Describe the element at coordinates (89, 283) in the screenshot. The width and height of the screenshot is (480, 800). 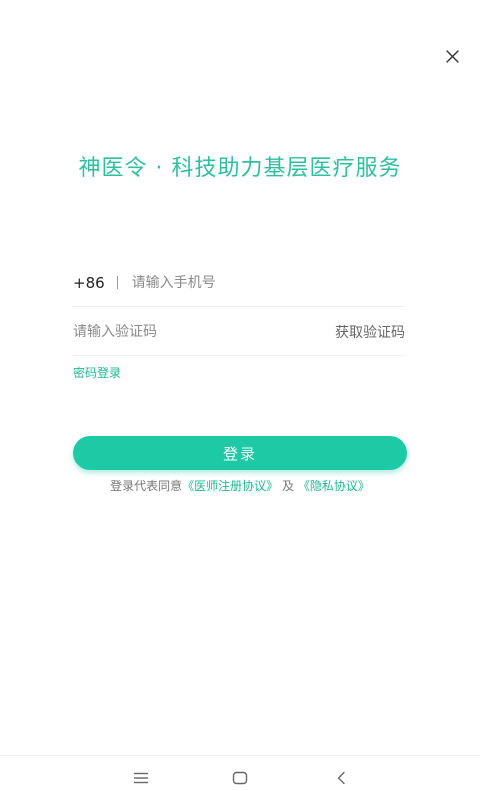
I see `country-code: +86` at that location.